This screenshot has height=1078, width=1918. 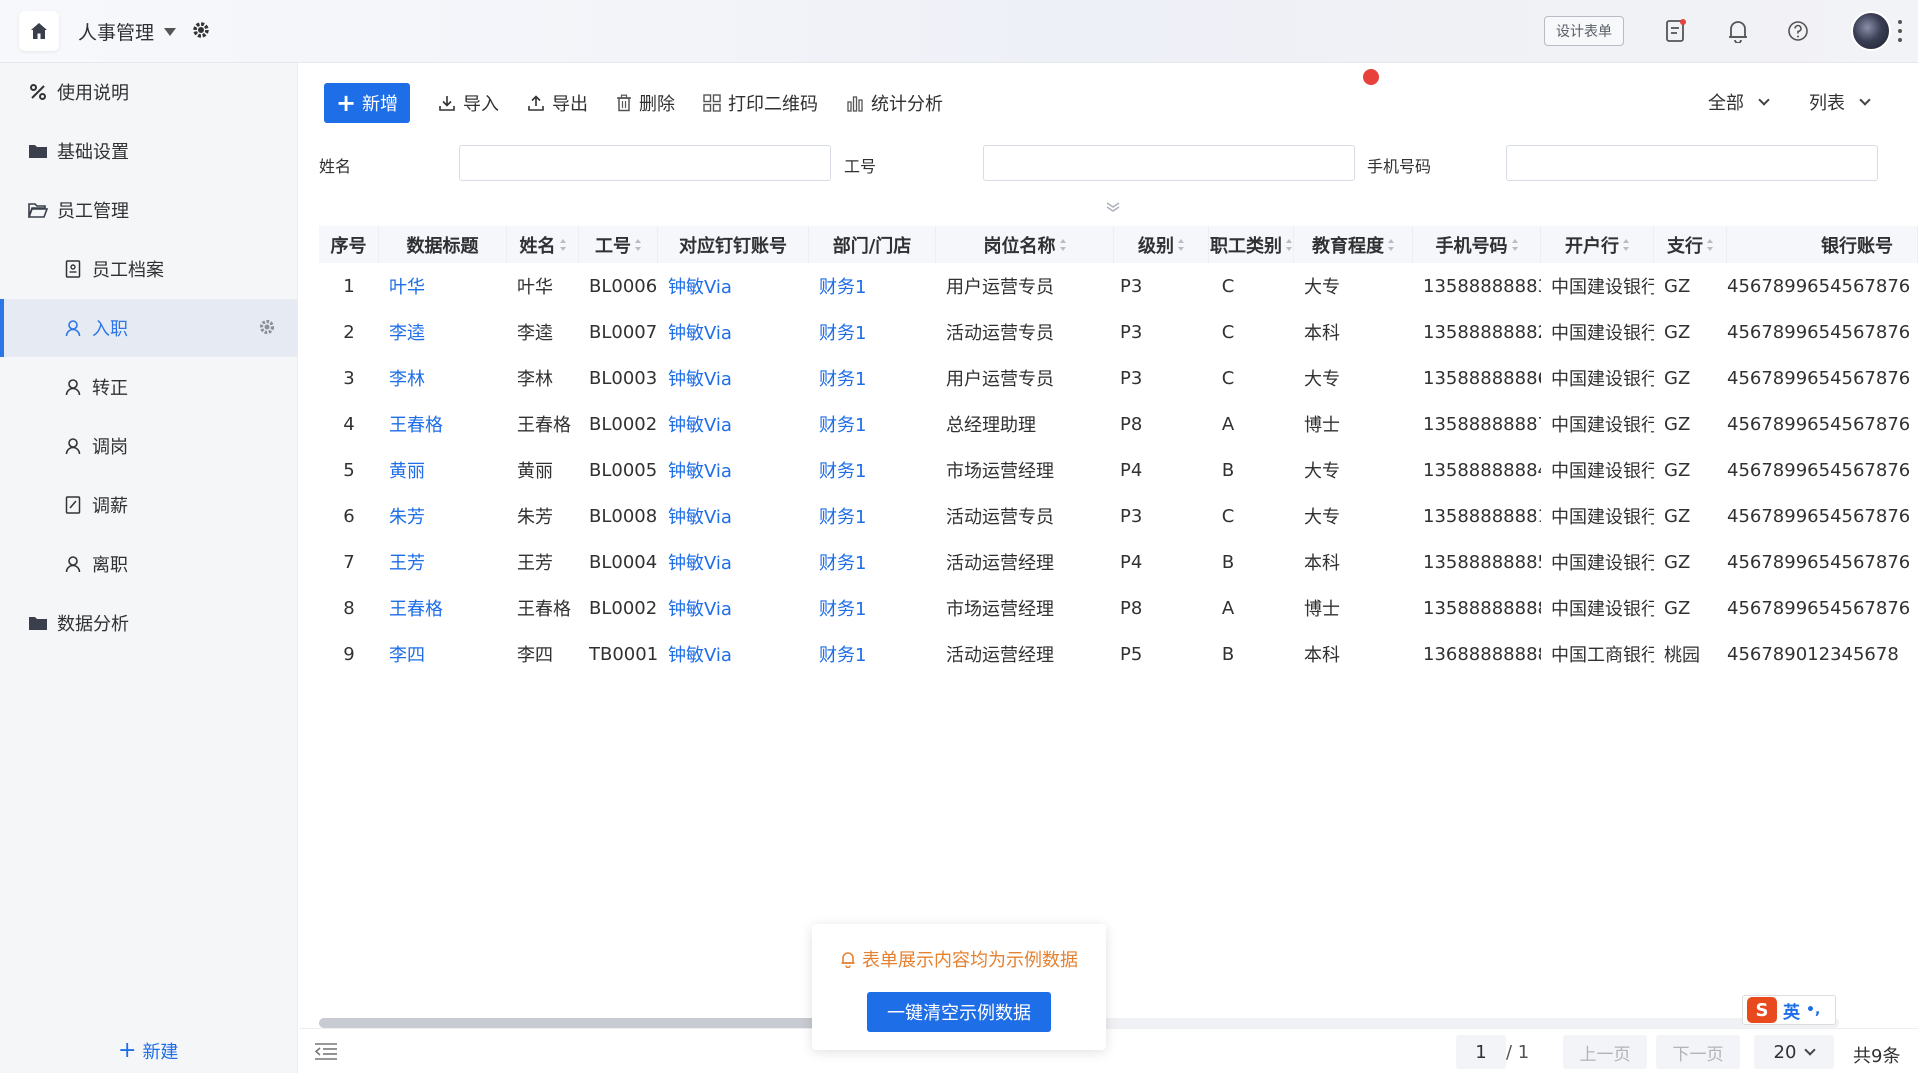 What do you see at coordinates (1025, 244) in the screenshot?
I see `column-header: 岗位名称` at bounding box center [1025, 244].